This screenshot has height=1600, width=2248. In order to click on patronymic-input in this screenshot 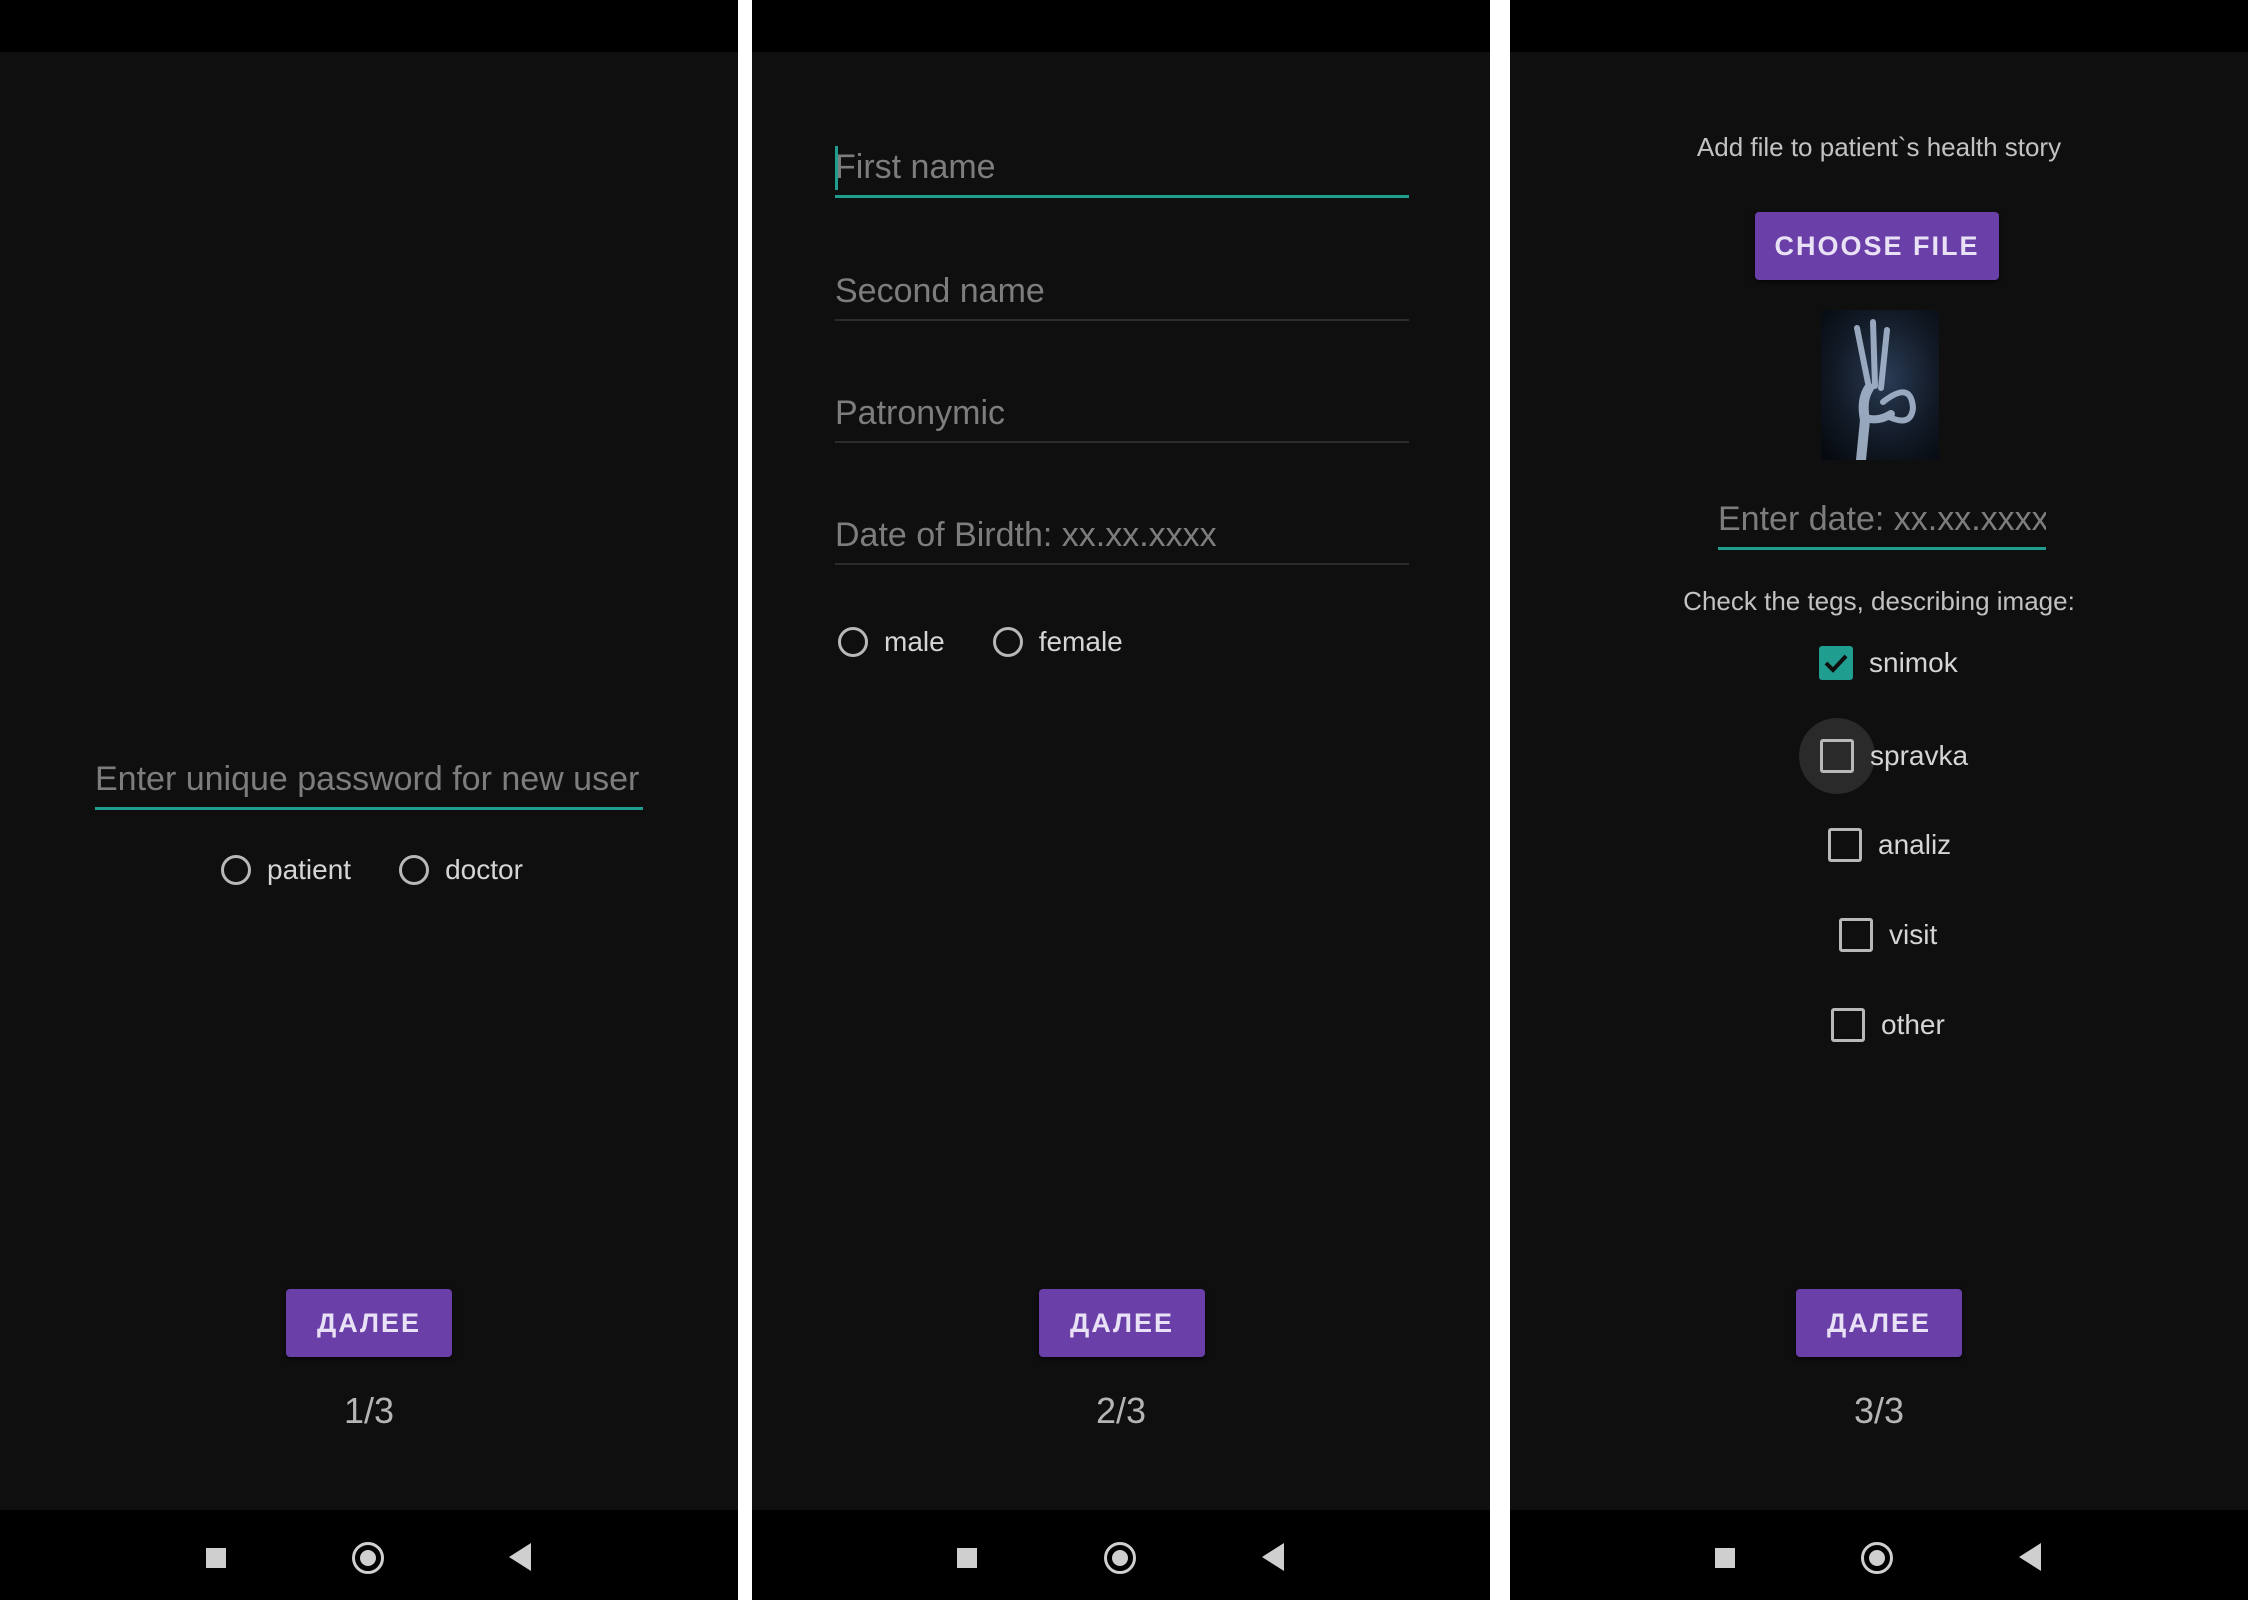, I will do `click(1122, 418)`.